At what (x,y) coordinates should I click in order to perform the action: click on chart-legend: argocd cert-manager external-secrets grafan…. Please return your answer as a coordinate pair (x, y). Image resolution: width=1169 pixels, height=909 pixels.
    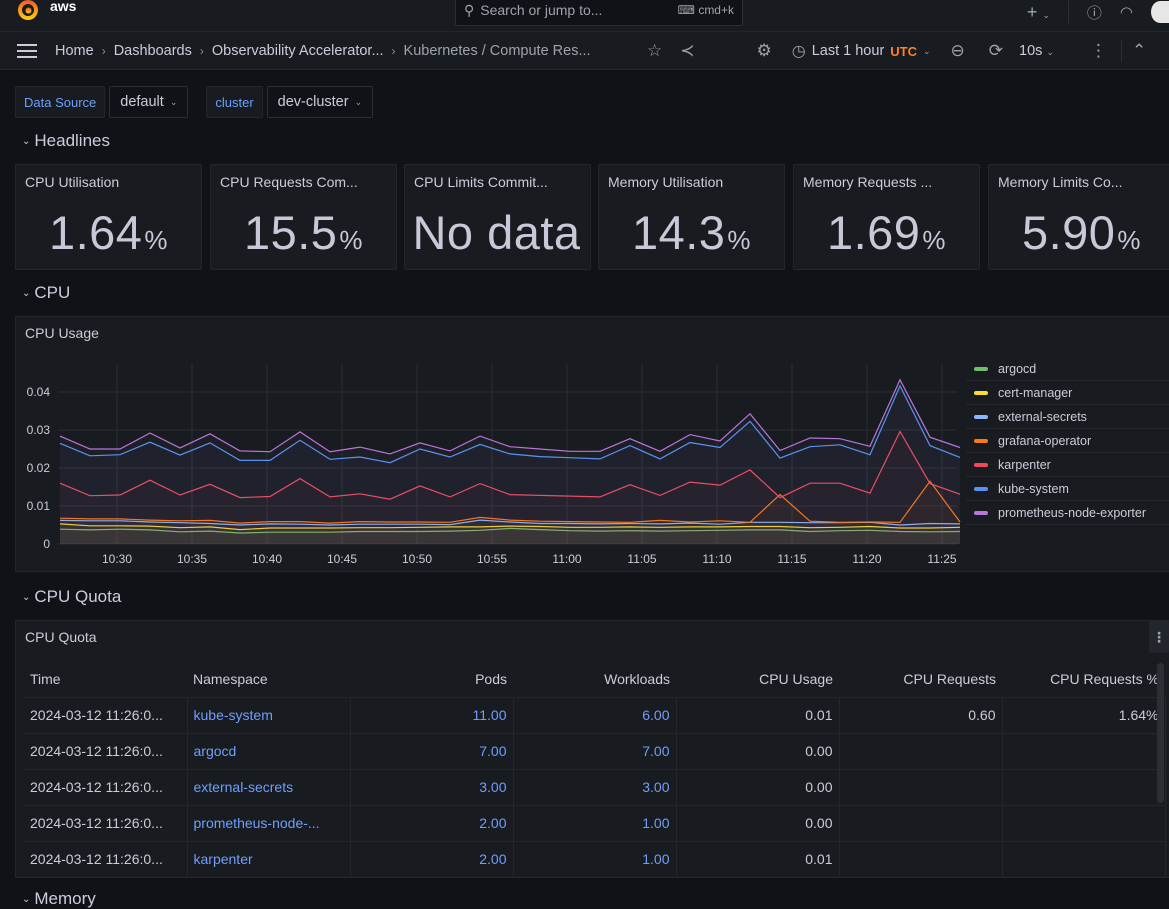
    Looking at the image, I should click on (1067, 441).